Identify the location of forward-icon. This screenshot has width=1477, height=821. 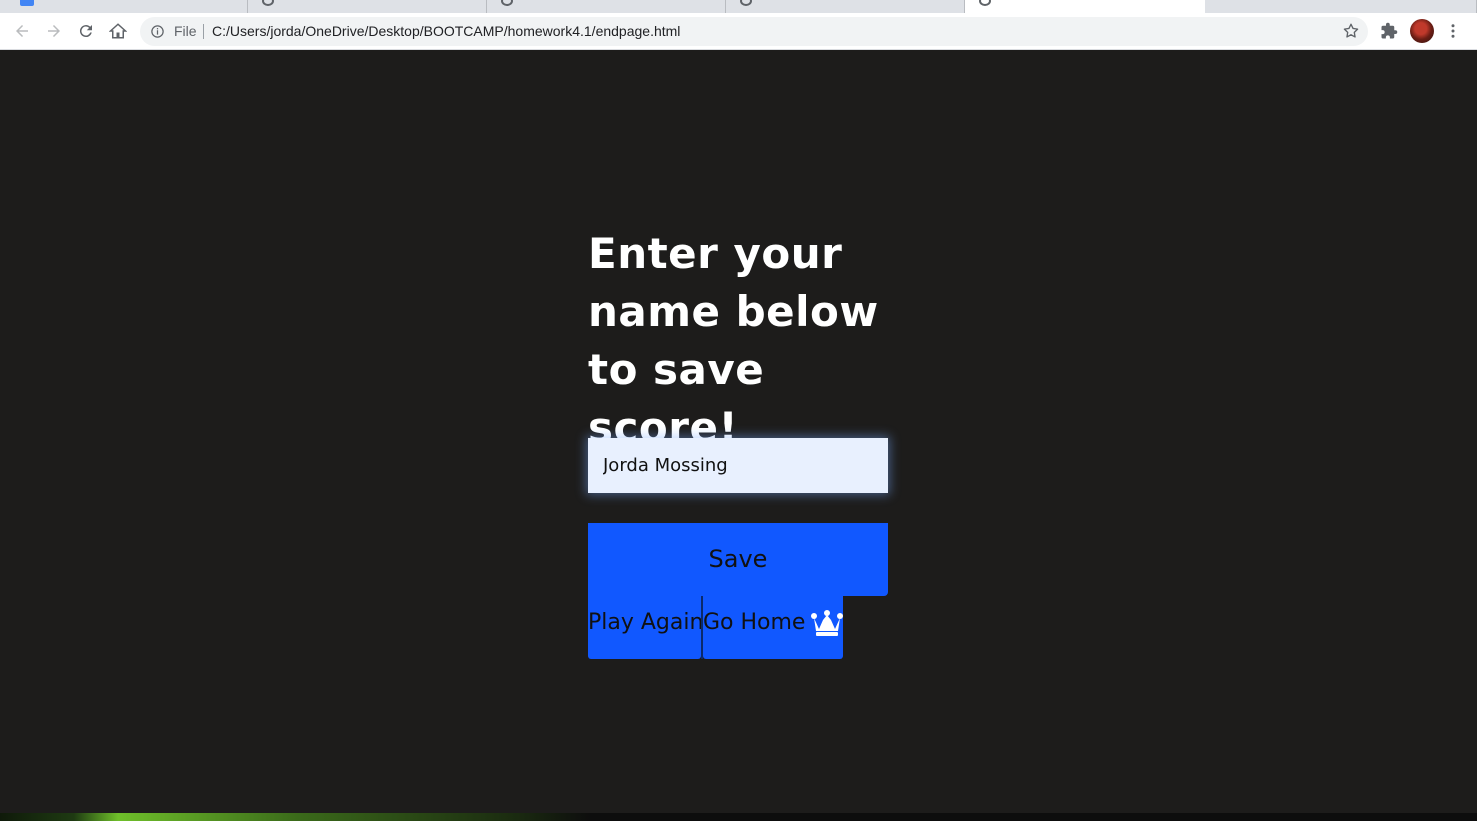
(54, 31).